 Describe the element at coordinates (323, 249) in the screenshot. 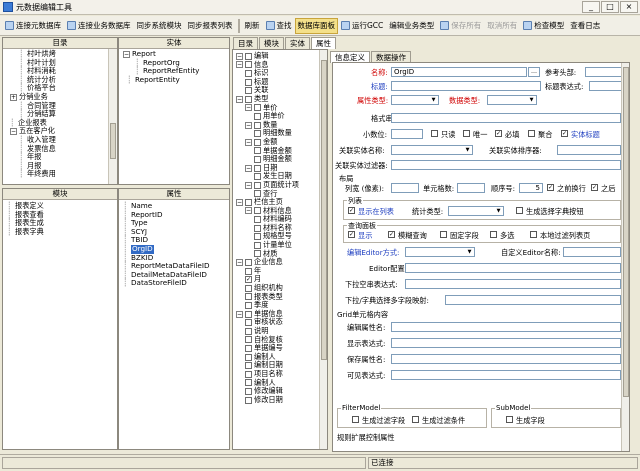

I see `field-tree-scrollbar` at that location.